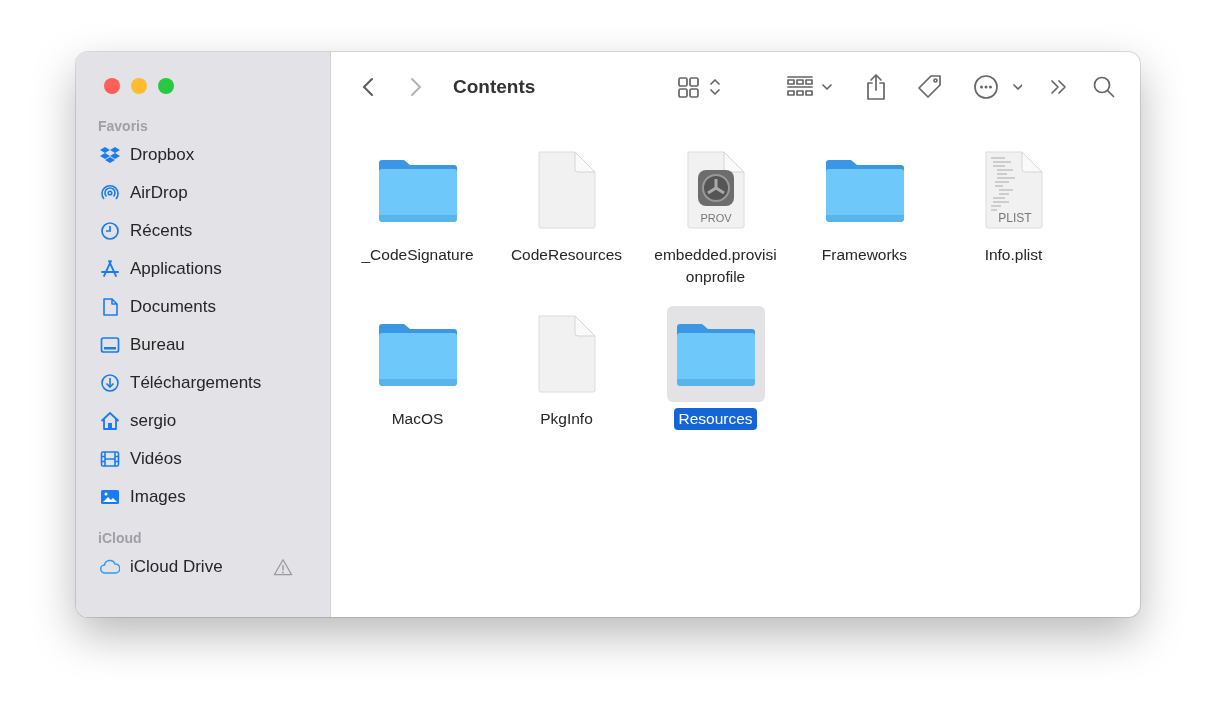 Image resolution: width=1216 pixels, height=717 pixels. I want to click on file-type-label: PLIST, so click(1014, 218).